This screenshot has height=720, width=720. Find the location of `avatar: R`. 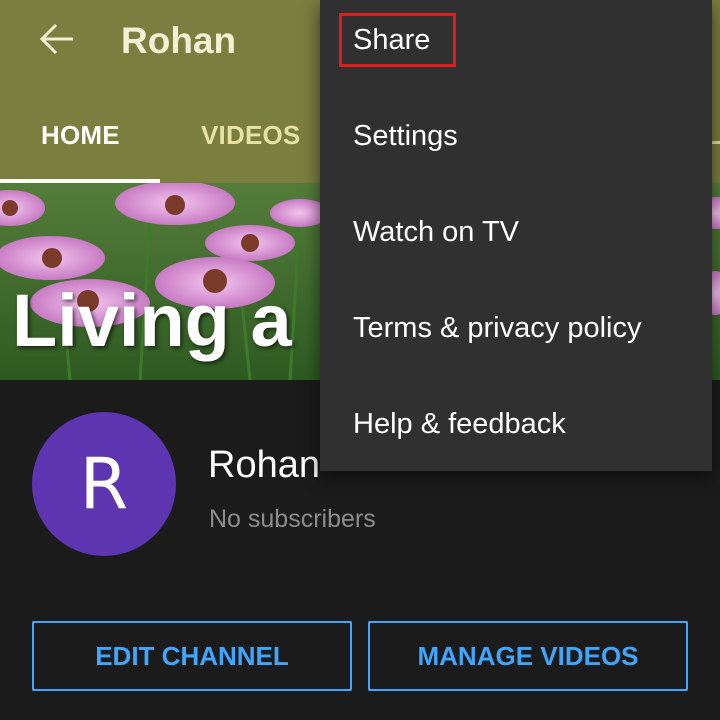

avatar: R is located at coordinates (104, 484).